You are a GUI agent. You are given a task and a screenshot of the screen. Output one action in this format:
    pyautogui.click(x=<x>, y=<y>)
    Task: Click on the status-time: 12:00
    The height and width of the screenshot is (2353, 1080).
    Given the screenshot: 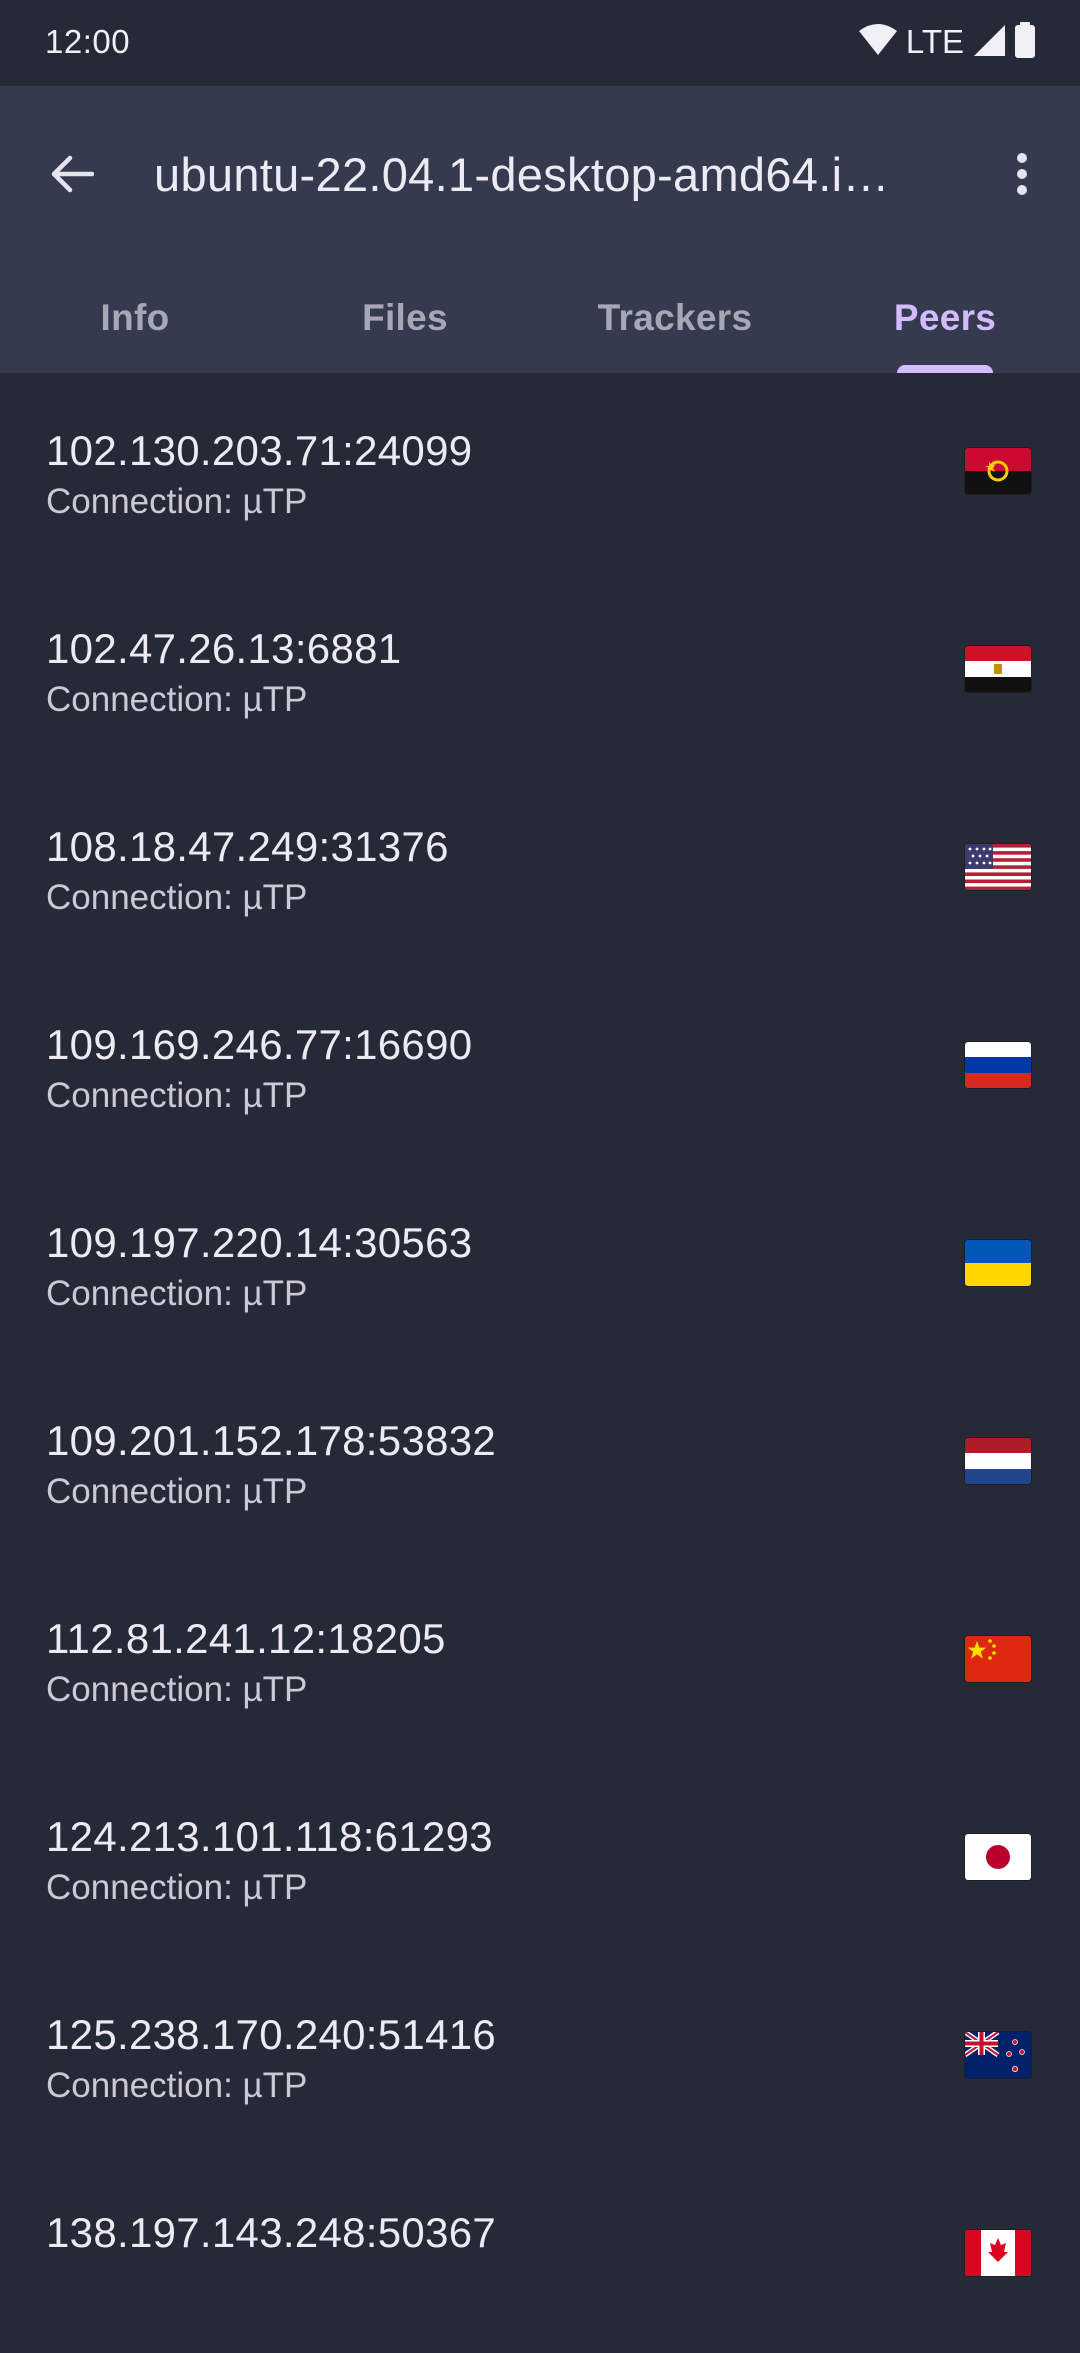 What is the action you would take?
    pyautogui.click(x=88, y=41)
    